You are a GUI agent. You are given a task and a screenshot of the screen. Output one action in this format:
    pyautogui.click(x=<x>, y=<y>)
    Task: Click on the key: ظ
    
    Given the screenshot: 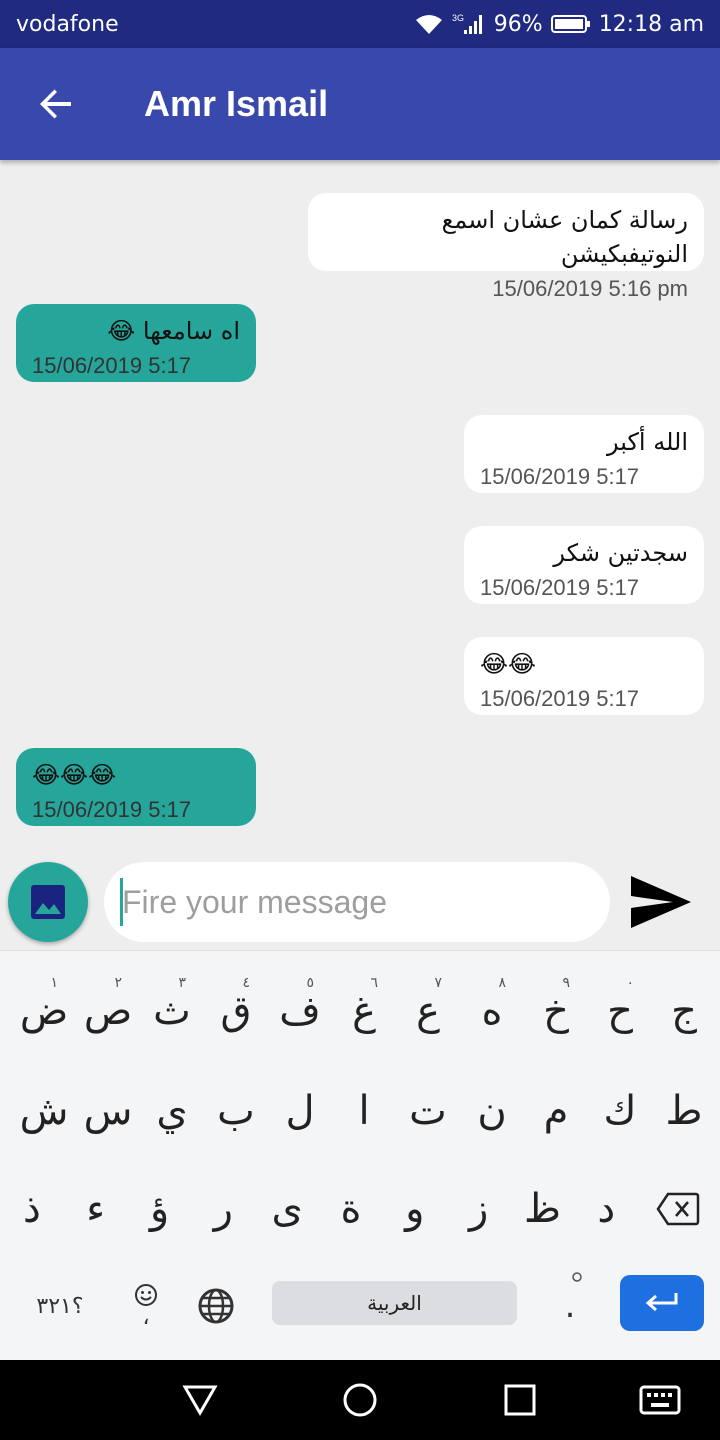 What is the action you would take?
    pyautogui.click(x=543, y=1209)
    